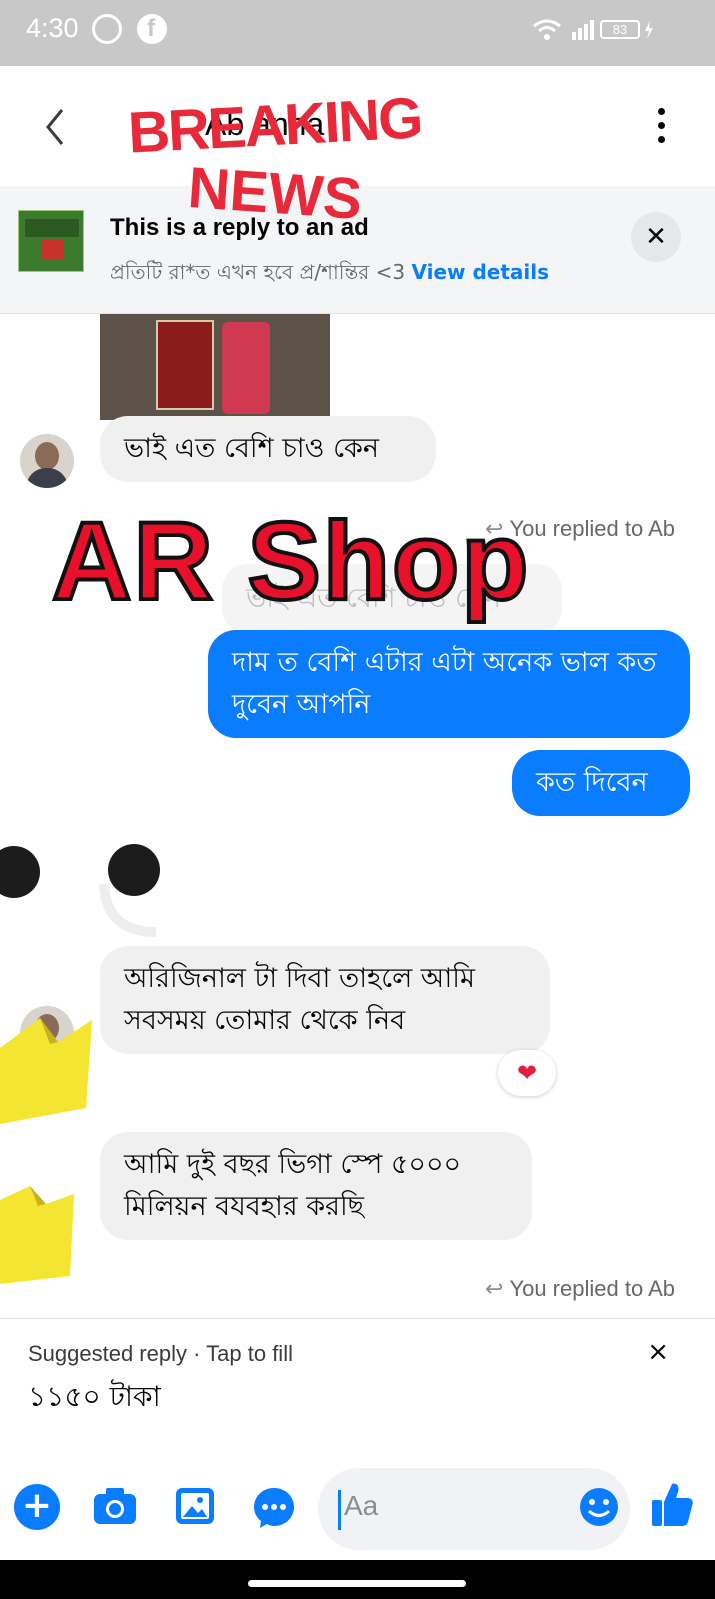  What do you see at coordinates (47, 461) in the screenshot?
I see `avatar` at bounding box center [47, 461].